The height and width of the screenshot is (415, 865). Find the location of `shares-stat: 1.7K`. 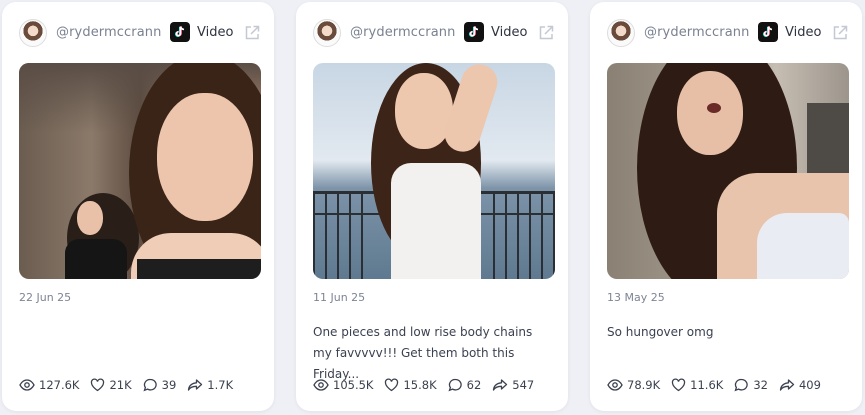

shares-stat: 1.7K is located at coordinates (210, 385).